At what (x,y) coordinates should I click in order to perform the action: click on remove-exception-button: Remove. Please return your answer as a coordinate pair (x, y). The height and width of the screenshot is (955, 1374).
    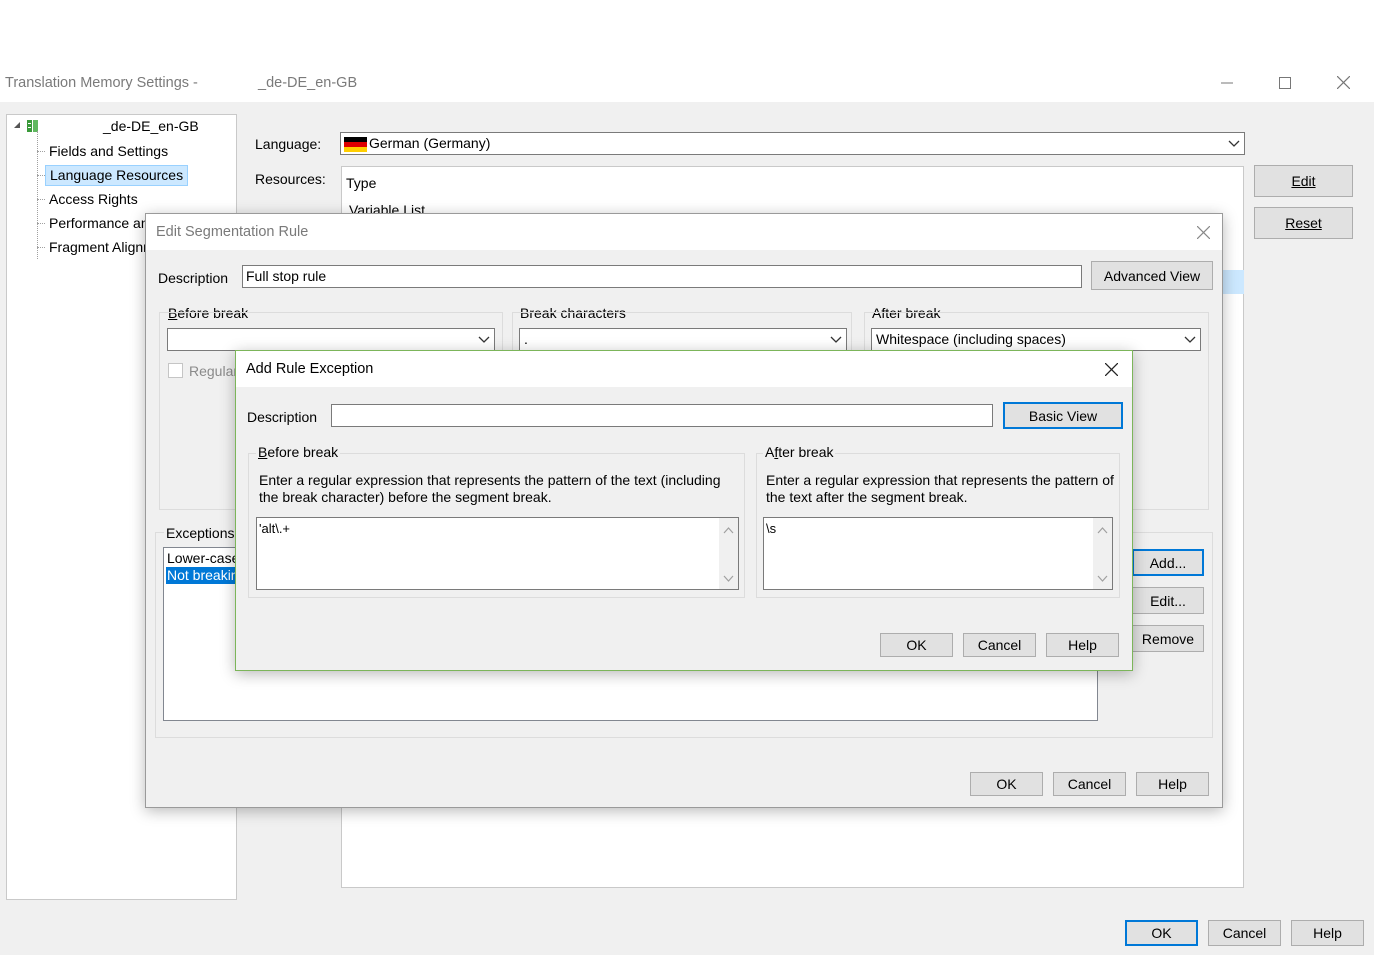
    Looking at the image, I should click on (1168, 638).